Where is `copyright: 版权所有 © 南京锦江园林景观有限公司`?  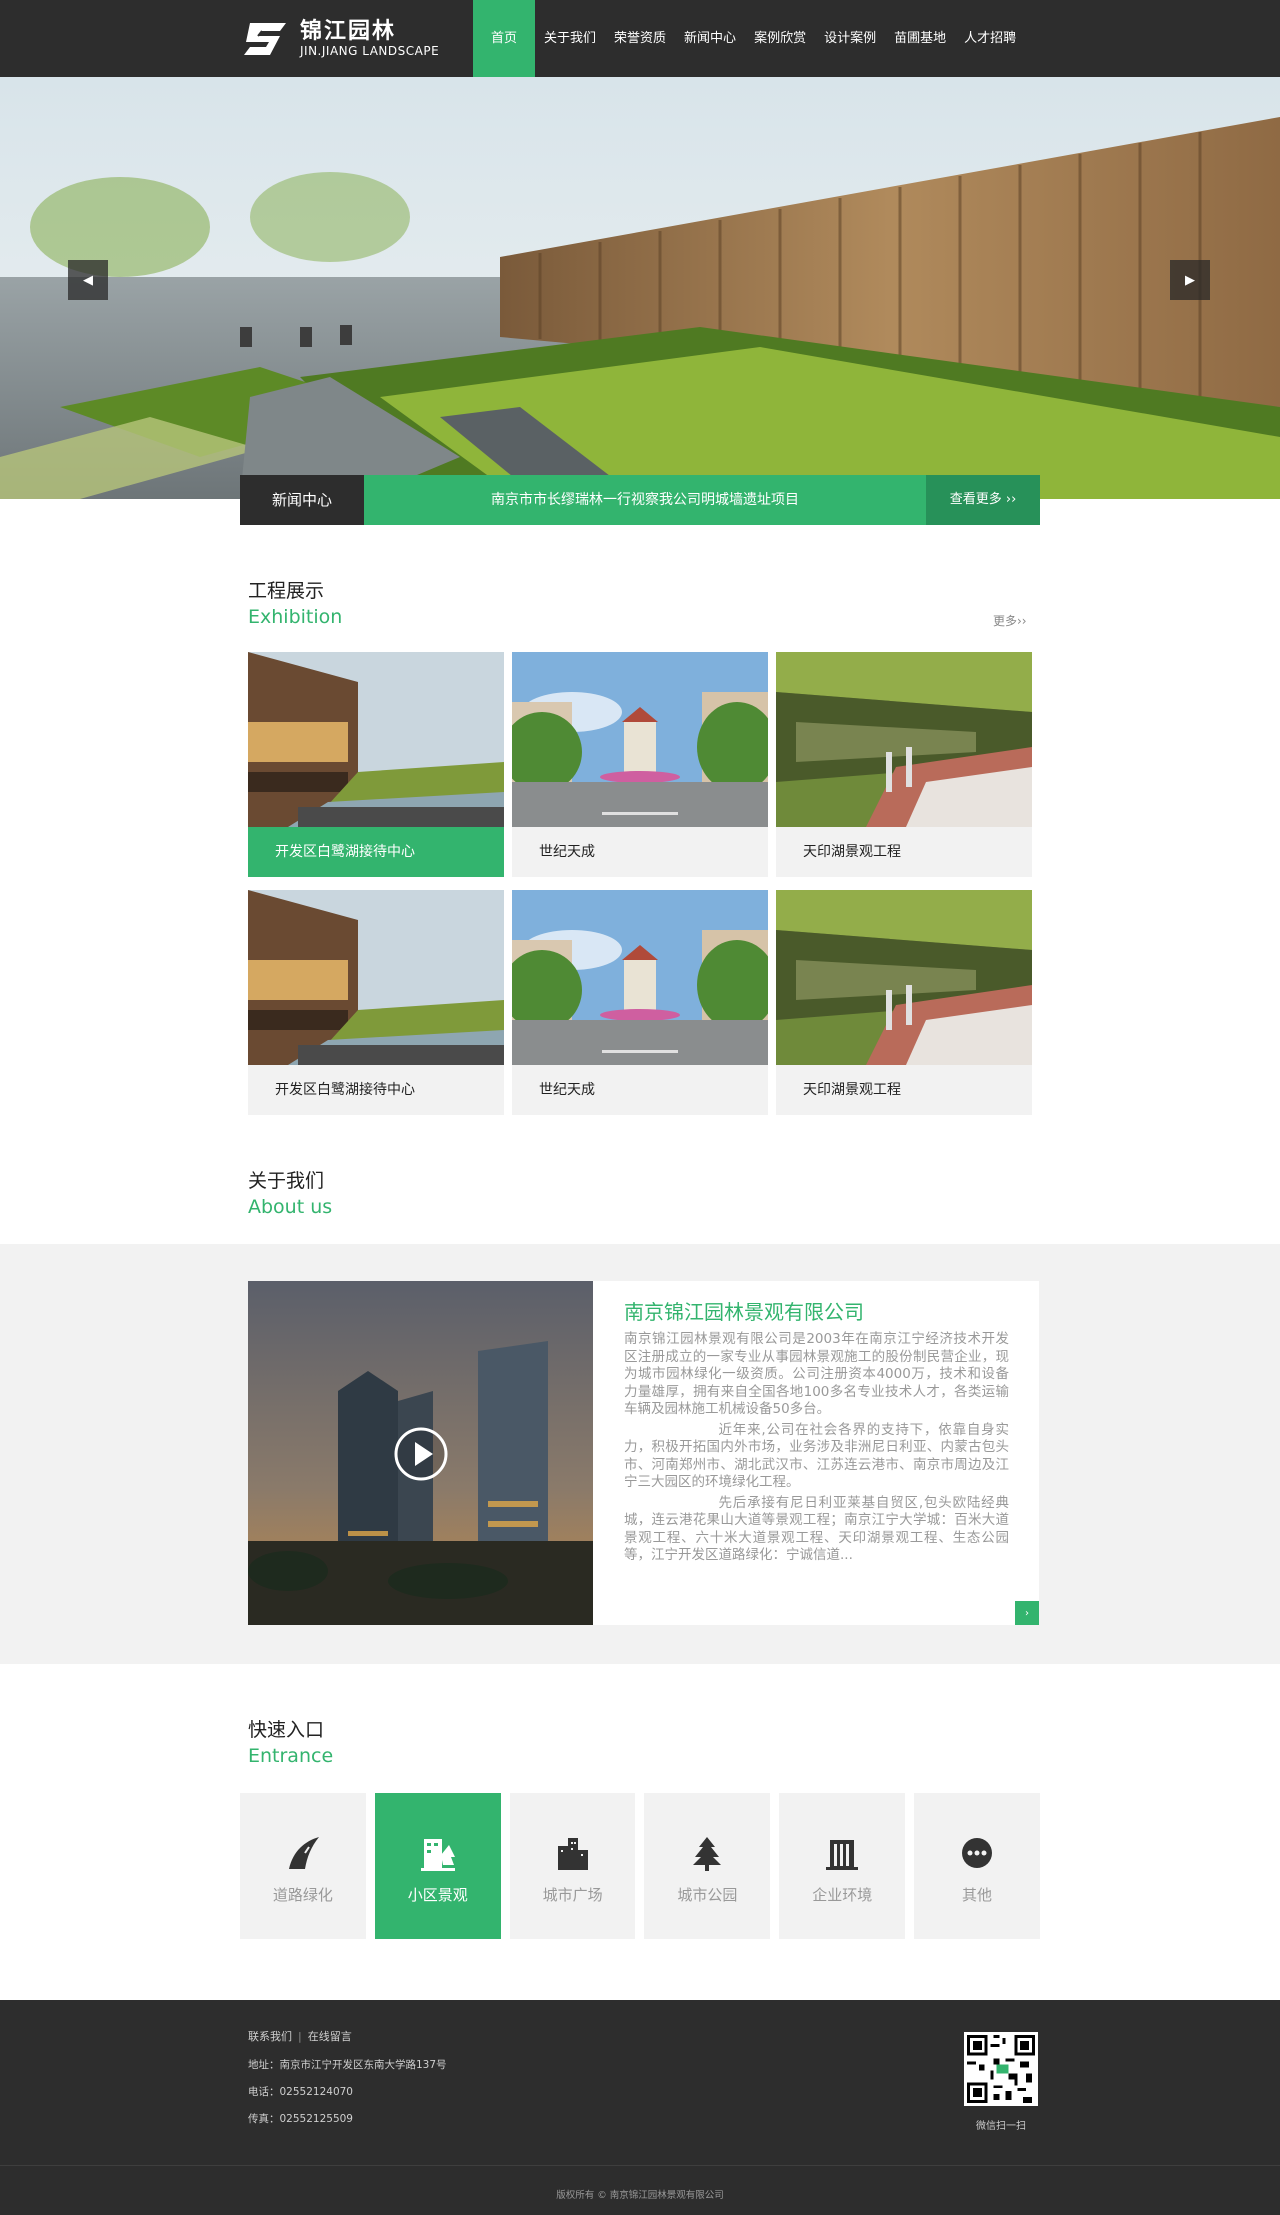
copyright: 版权所有 © 南京锦江园林景观有限公司 is located at coordinates (640, 2195).